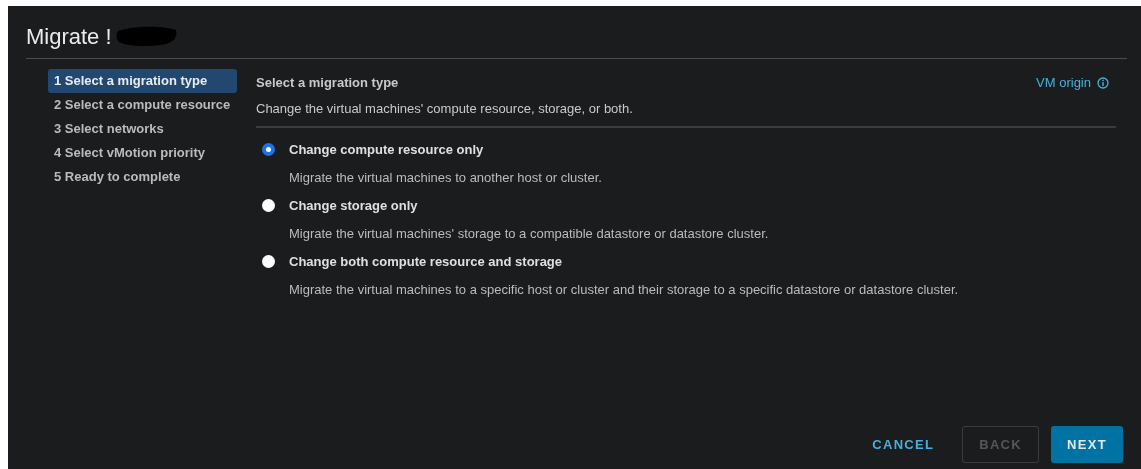 This screenshot has height=469, width=1141. What do you see at coordinates (903, 444) in the screenshot?
I see `cancel-button: CANCEL` at bounding box center [903, 444].